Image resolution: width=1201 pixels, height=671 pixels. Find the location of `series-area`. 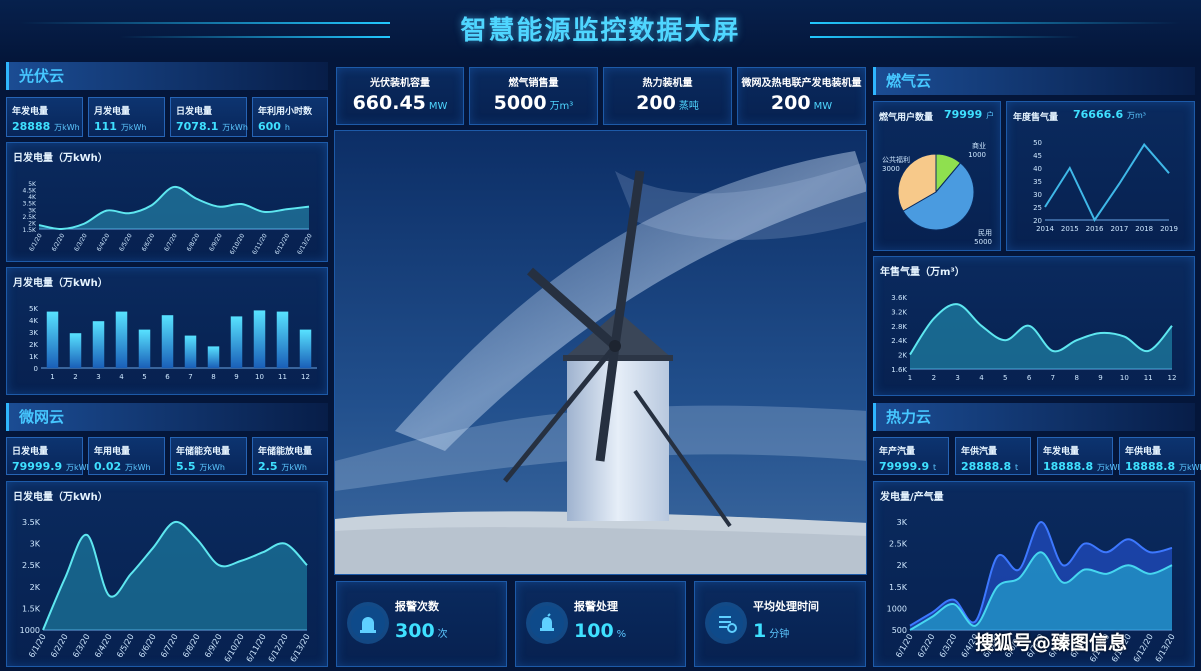

series-area is located at coordinates (174, 208).